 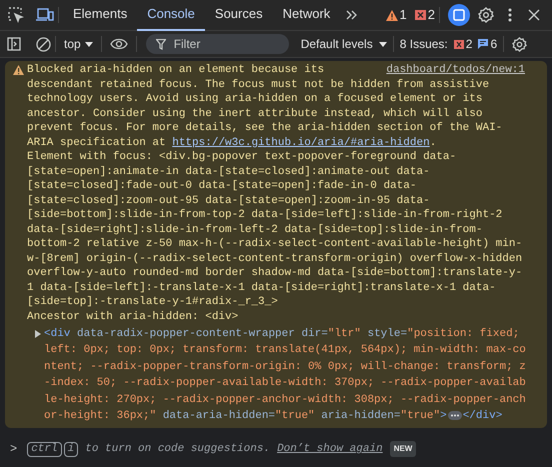 What do you see at coordinates (71, 449) in the screenshot?
I see `keyboard-key: i` at bounding box center [71, 449].